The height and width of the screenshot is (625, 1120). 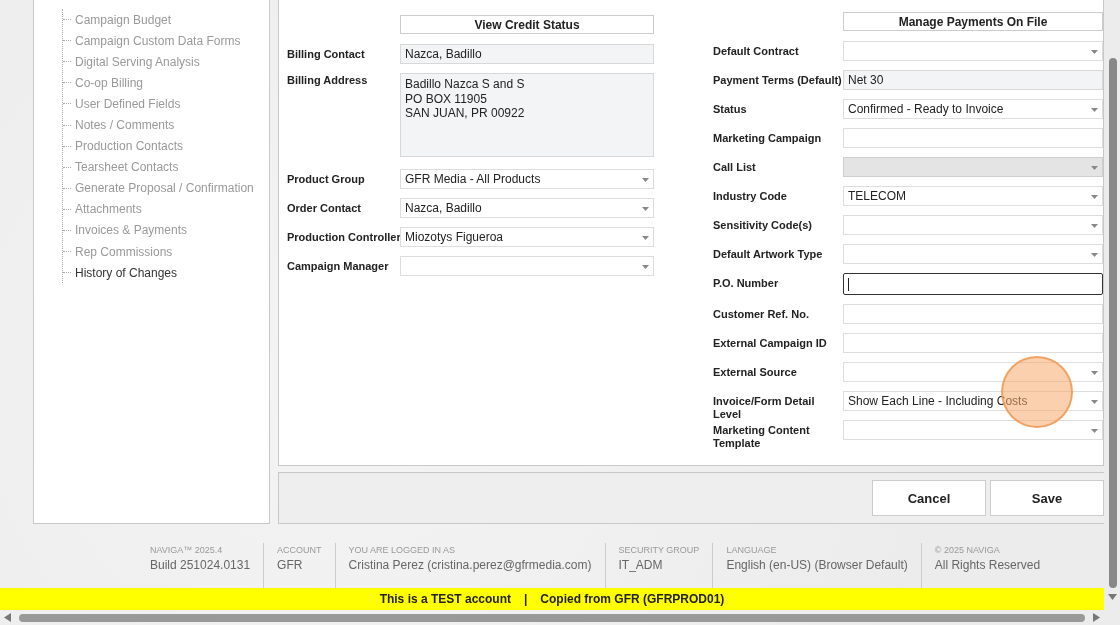 What do you see at coordinates (527, 237) in the screenshot?
I see `select-field: Miozotys Figueroa` at bounding box center [527, 237].